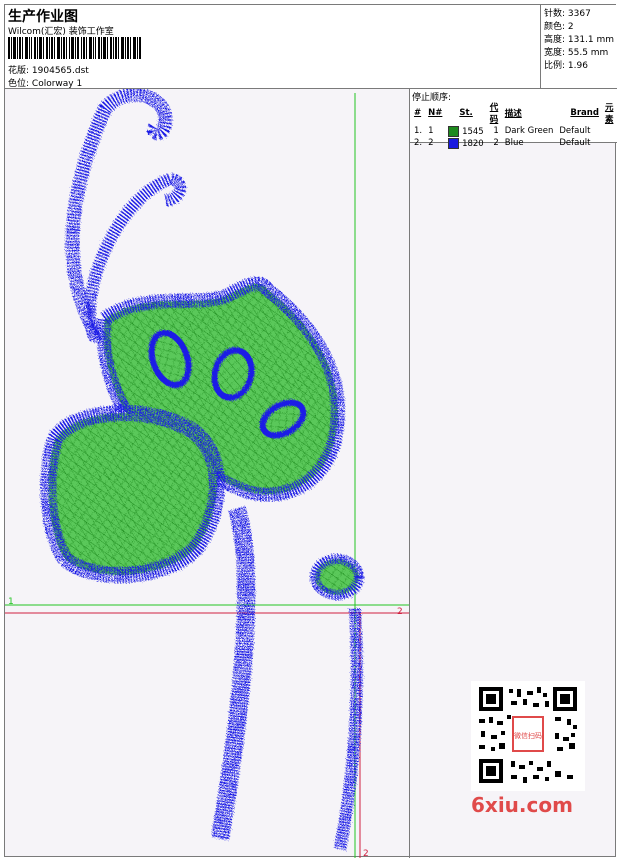 This screenshot has height=862, width=620. What do you see at coordinates (61, 32) in the screenshot?
I see `company-name: Wilcom(汇宏) 装饰工作室` at bounding box center [61, 32].